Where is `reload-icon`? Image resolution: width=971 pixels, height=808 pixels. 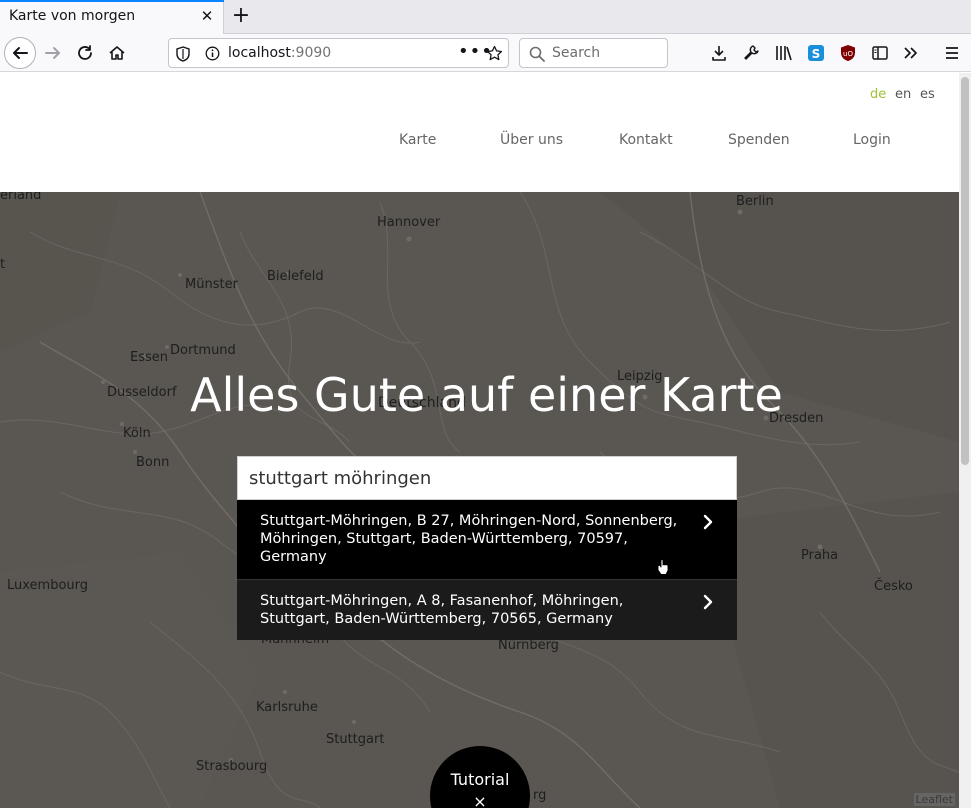
reload-icon is located at coordinates (85, 52).